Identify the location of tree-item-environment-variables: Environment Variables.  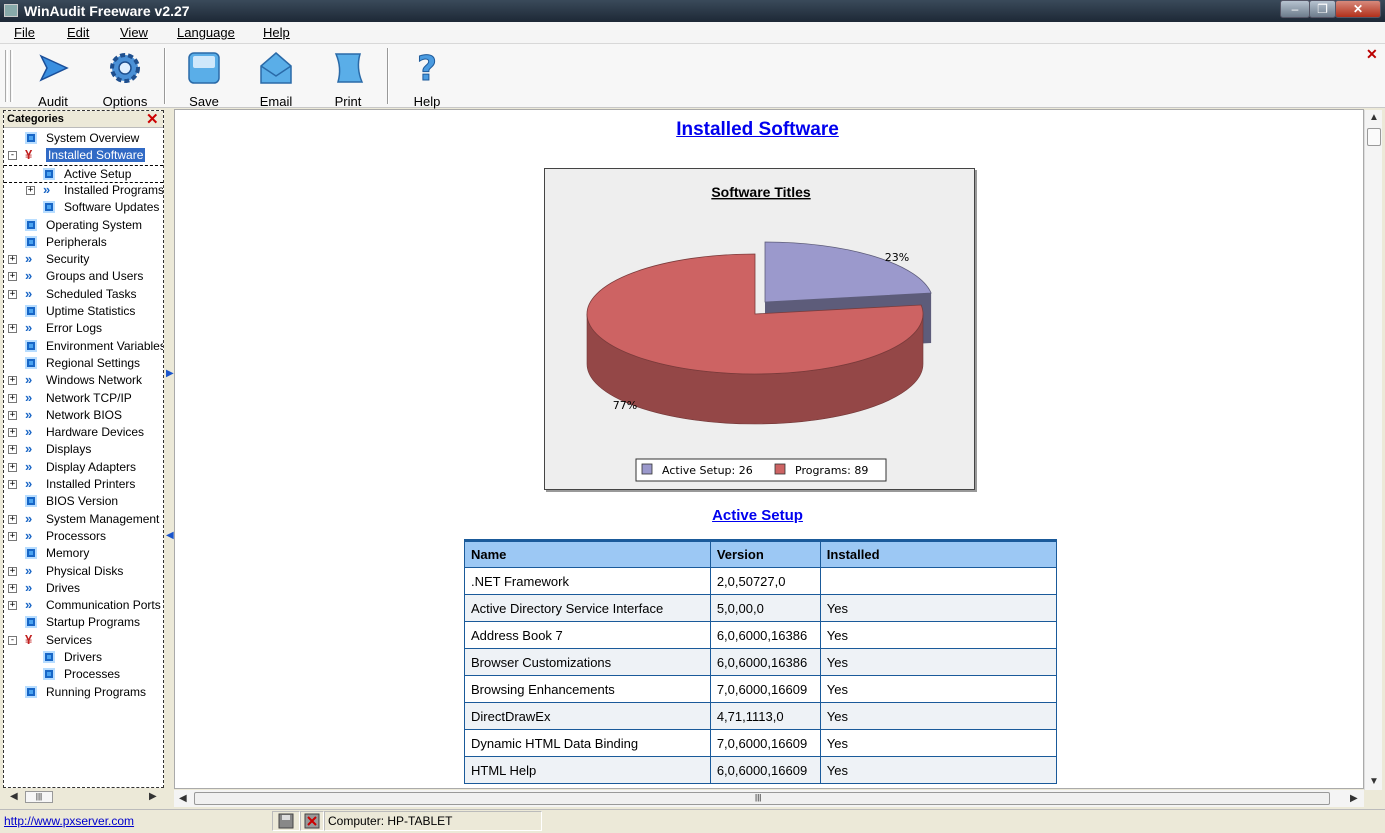
(83, 346).